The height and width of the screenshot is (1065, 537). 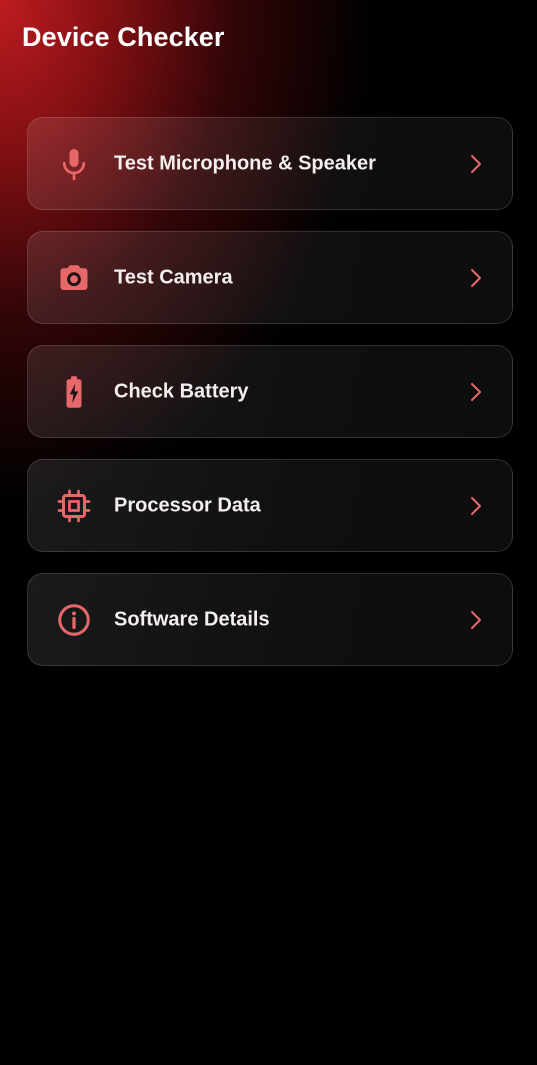 What do you see at coordinates (270, 505) in the screenshot?
I see `menu-item-processor-data: Processor Data` at bounding box center [270, 505].